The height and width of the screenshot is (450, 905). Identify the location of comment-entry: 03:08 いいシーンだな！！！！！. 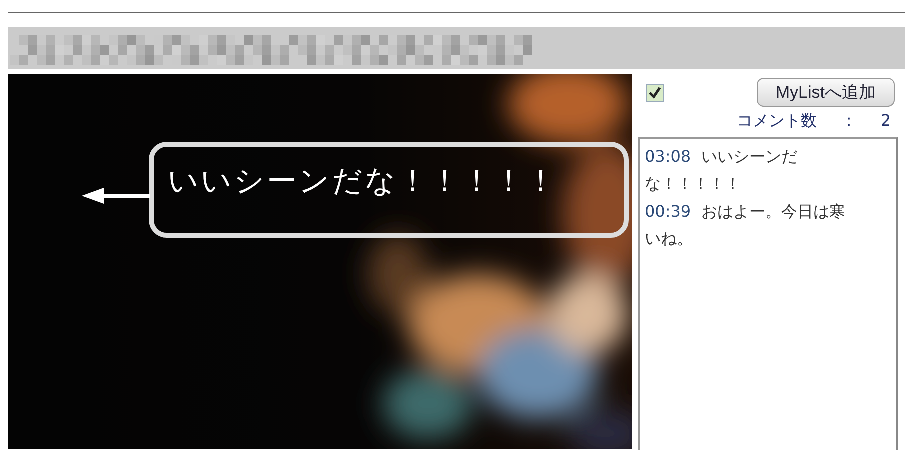
(750, 170).